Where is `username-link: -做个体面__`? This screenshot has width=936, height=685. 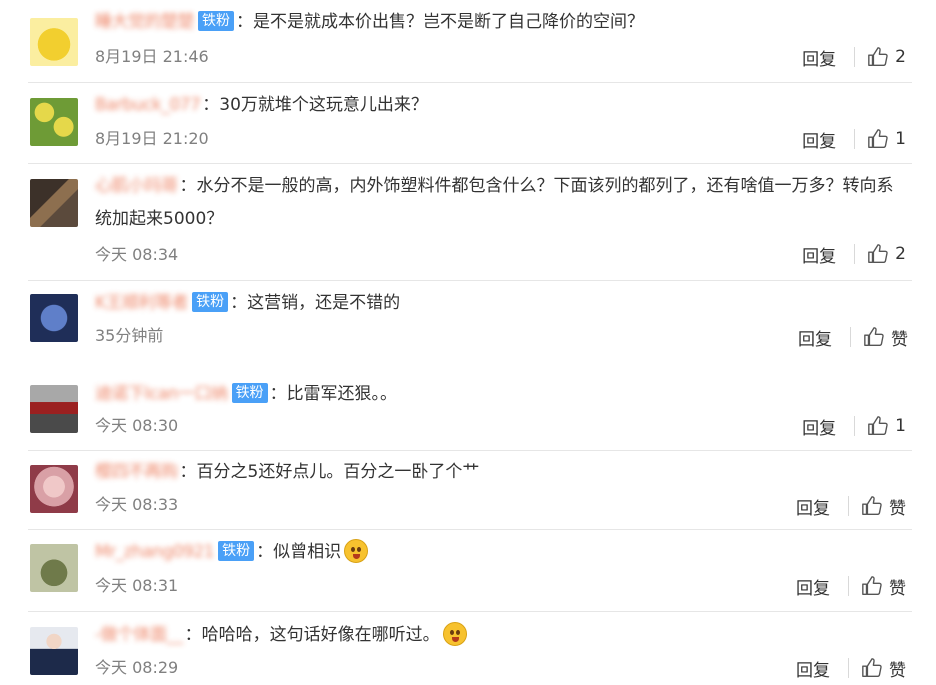 username-link: -做个体面__ is located at coordinates (139, 635).